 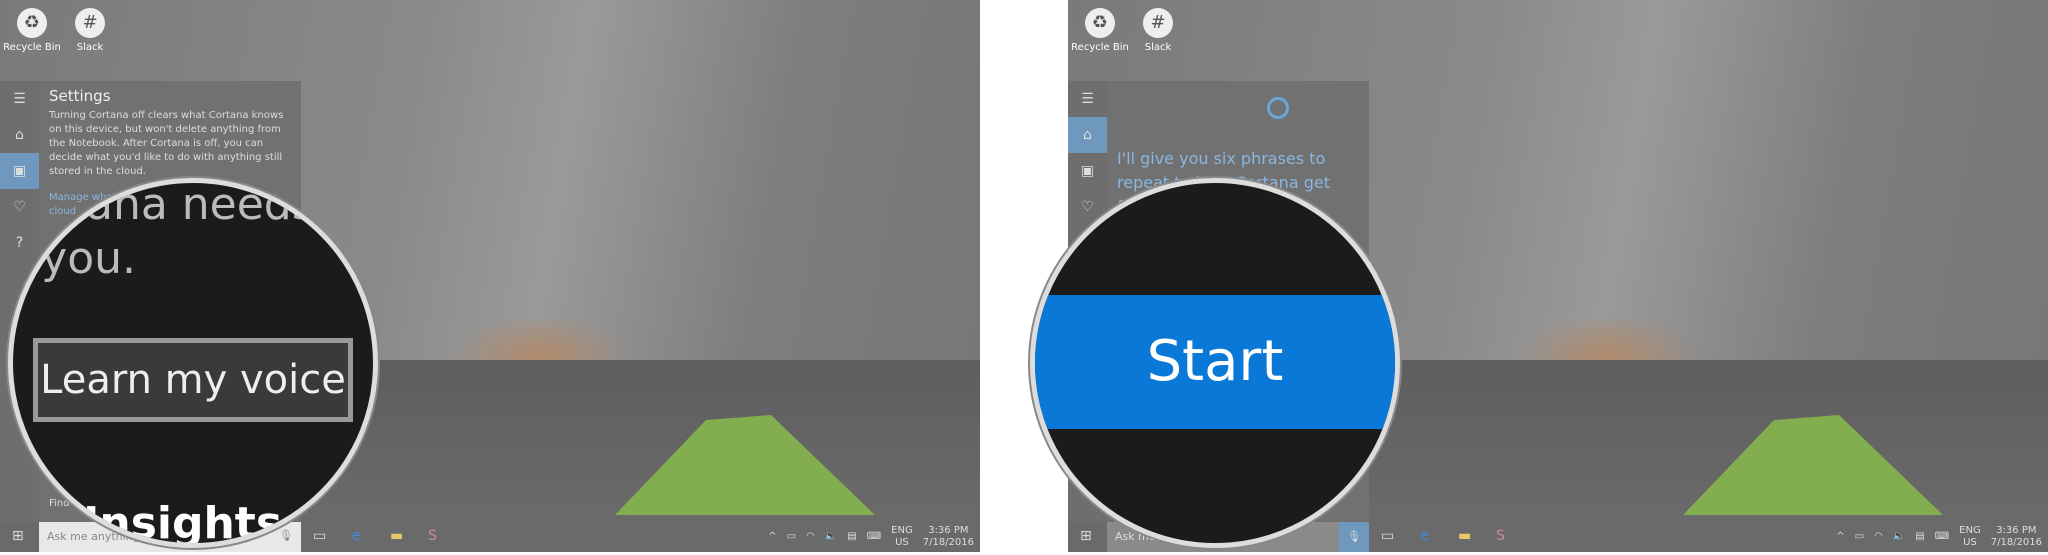 I want to click on magnified-text: to you., so click(x=74, y=258).